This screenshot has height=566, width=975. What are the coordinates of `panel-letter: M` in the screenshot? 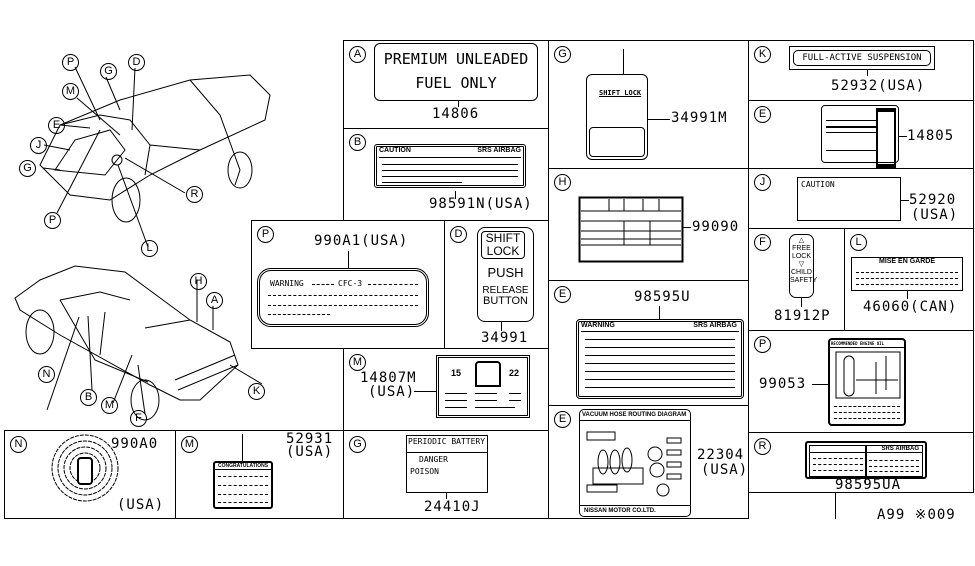 It's located at (189, 444).